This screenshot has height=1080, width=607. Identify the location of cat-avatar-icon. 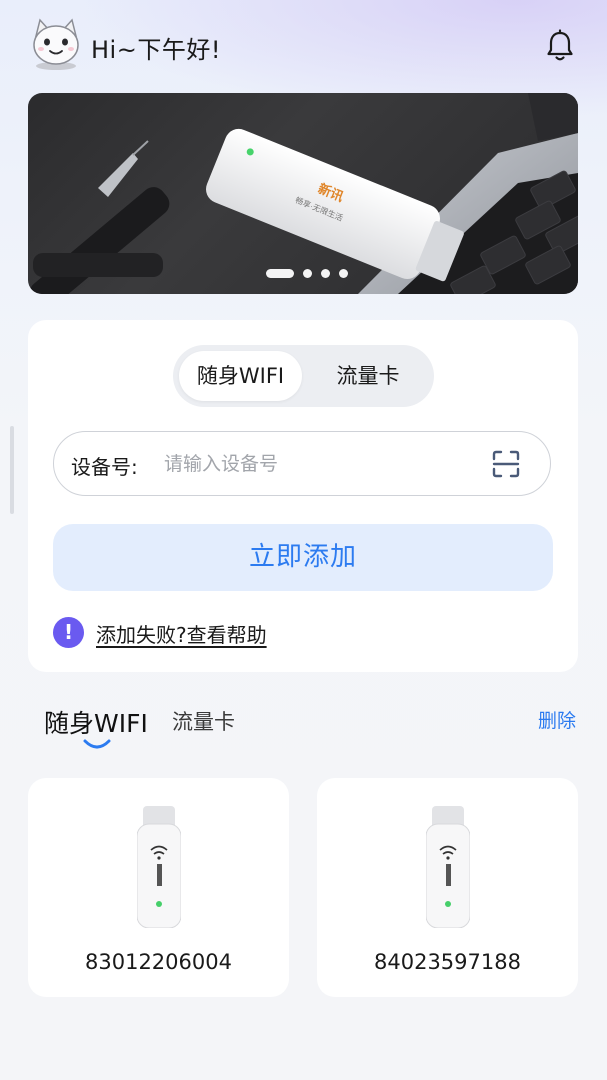
(56, 44).